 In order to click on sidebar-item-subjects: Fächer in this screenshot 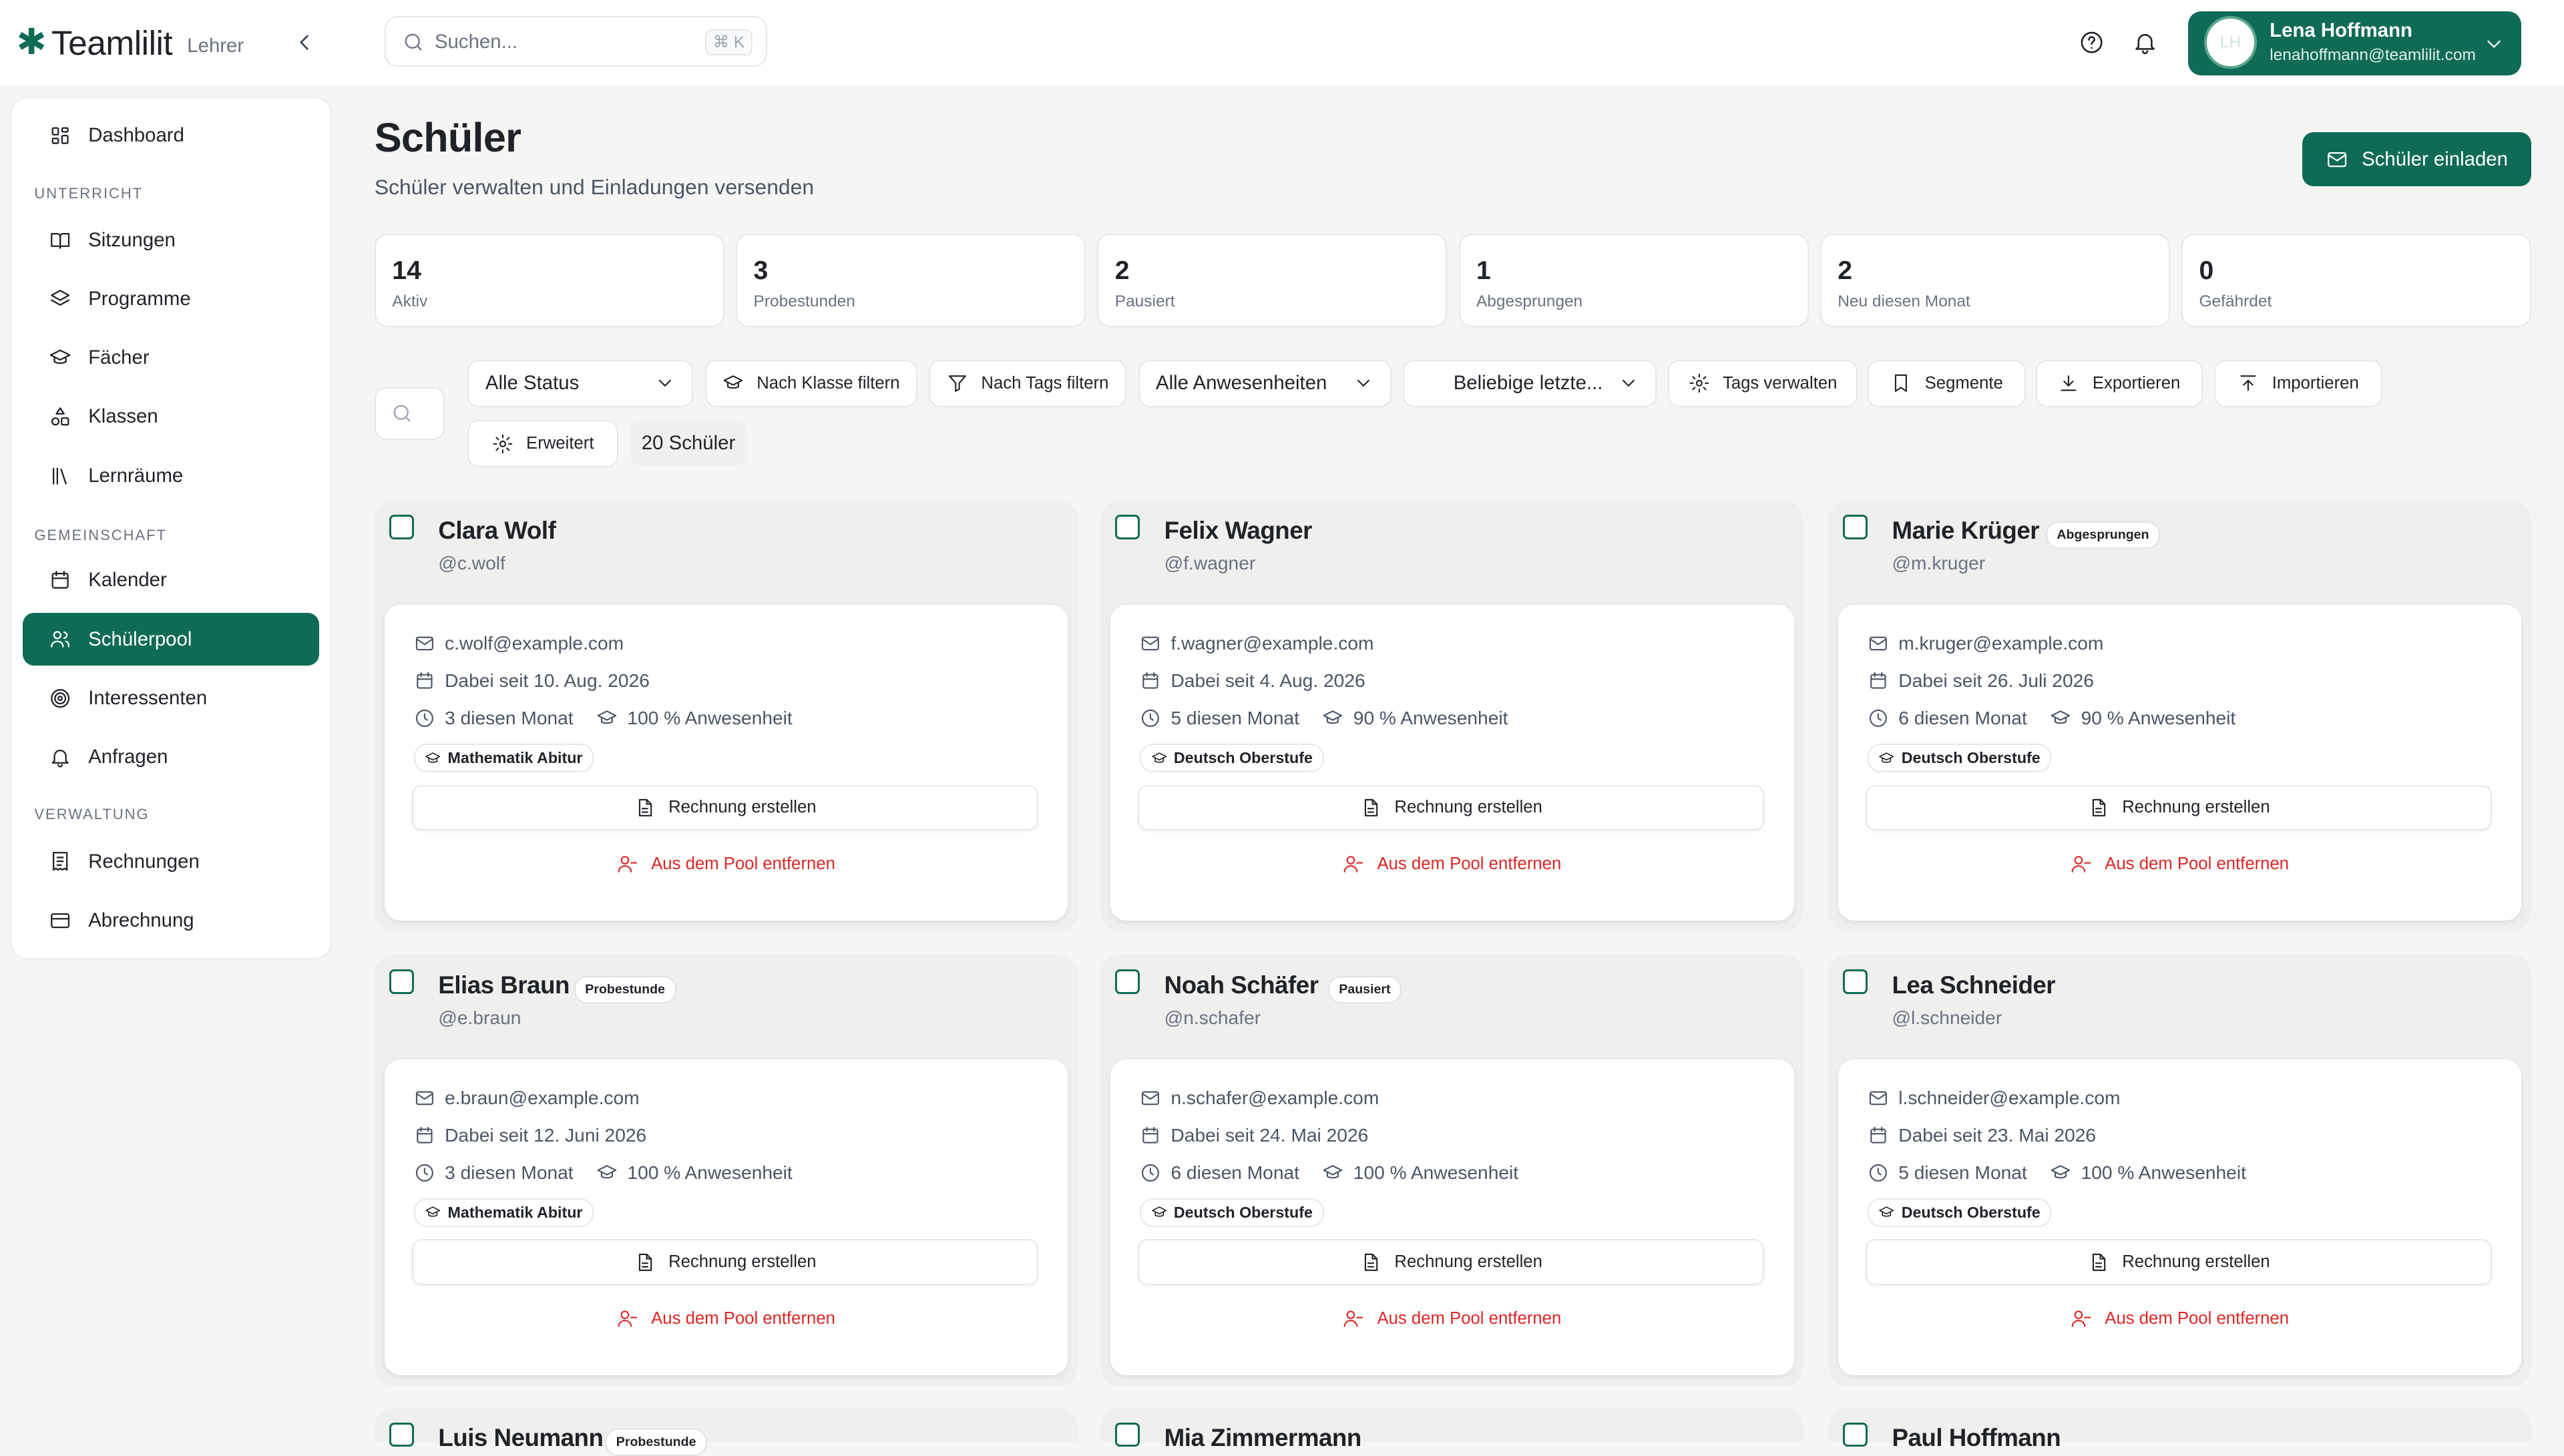, I will do `click(170, 358)`.